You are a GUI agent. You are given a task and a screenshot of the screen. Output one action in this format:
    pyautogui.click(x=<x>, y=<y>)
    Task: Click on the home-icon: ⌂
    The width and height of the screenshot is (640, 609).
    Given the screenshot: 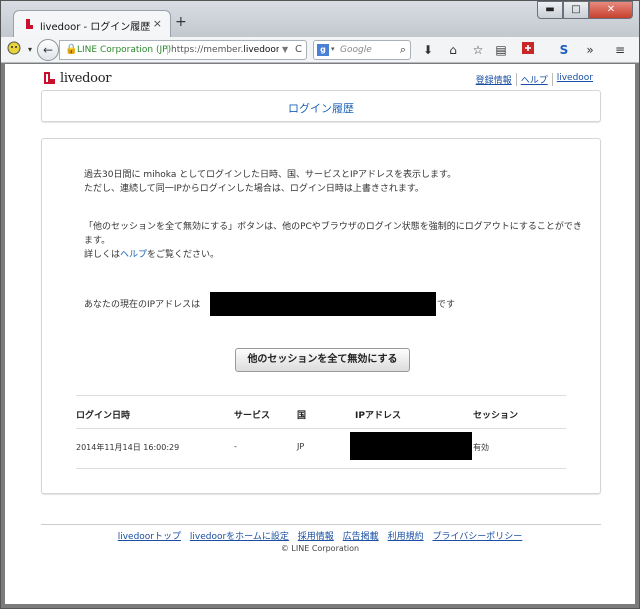 What is the action you would take?
    pyautogui.click(x=453, y=50)
    